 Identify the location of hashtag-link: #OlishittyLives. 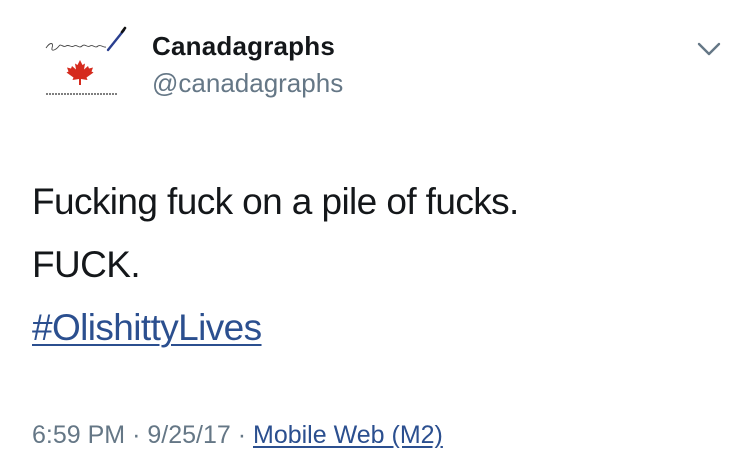
(147, 327).